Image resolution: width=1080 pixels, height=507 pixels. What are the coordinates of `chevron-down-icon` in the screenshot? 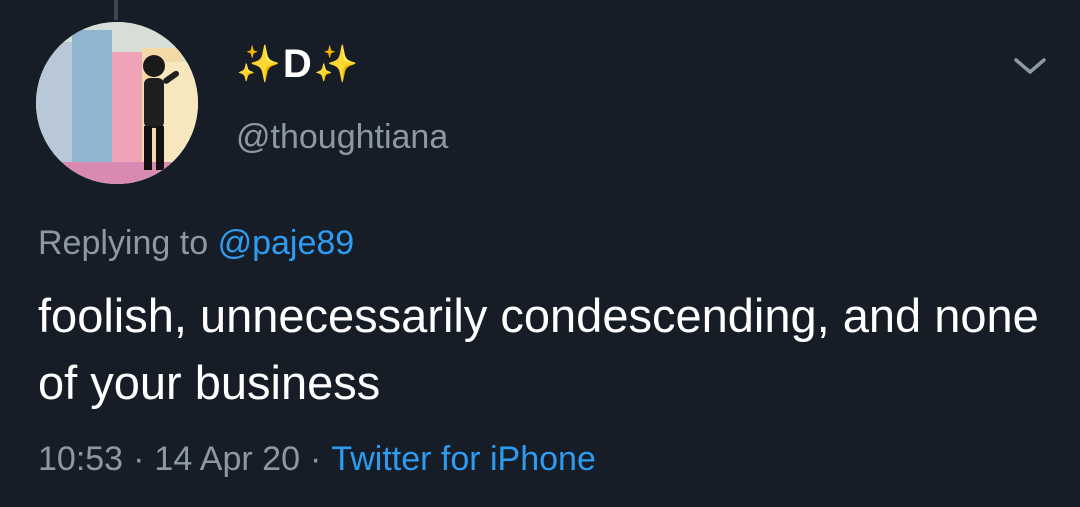 It's located at (1030, 66).